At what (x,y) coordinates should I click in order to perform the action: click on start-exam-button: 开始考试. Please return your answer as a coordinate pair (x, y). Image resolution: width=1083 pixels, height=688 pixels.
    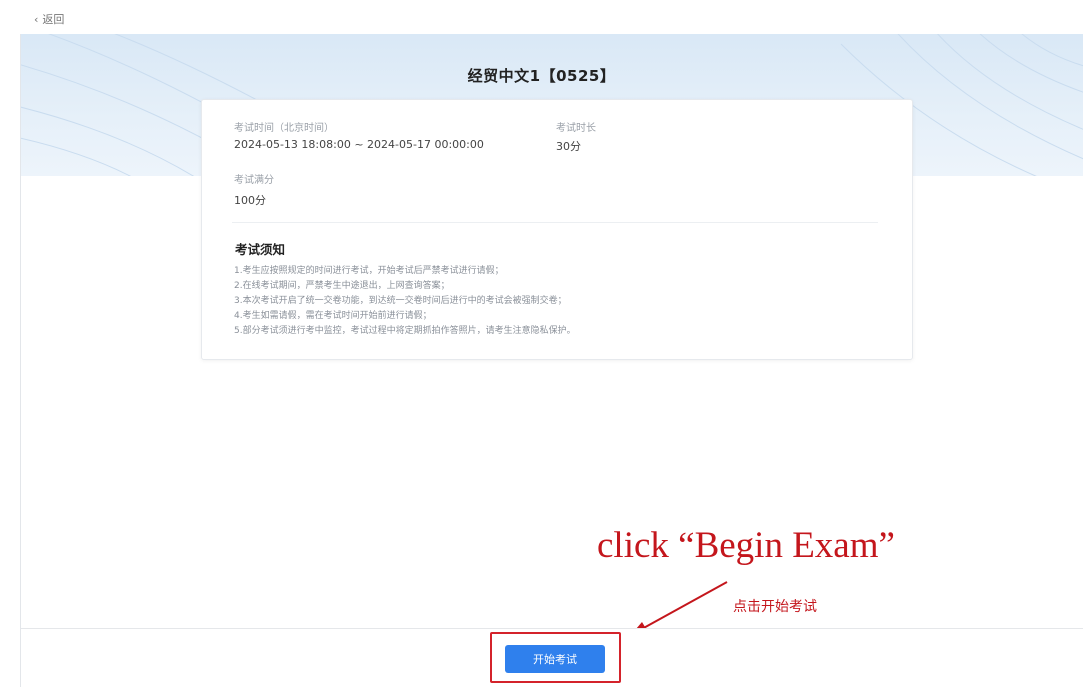
    Looking at the image, I should click on (555, 659).